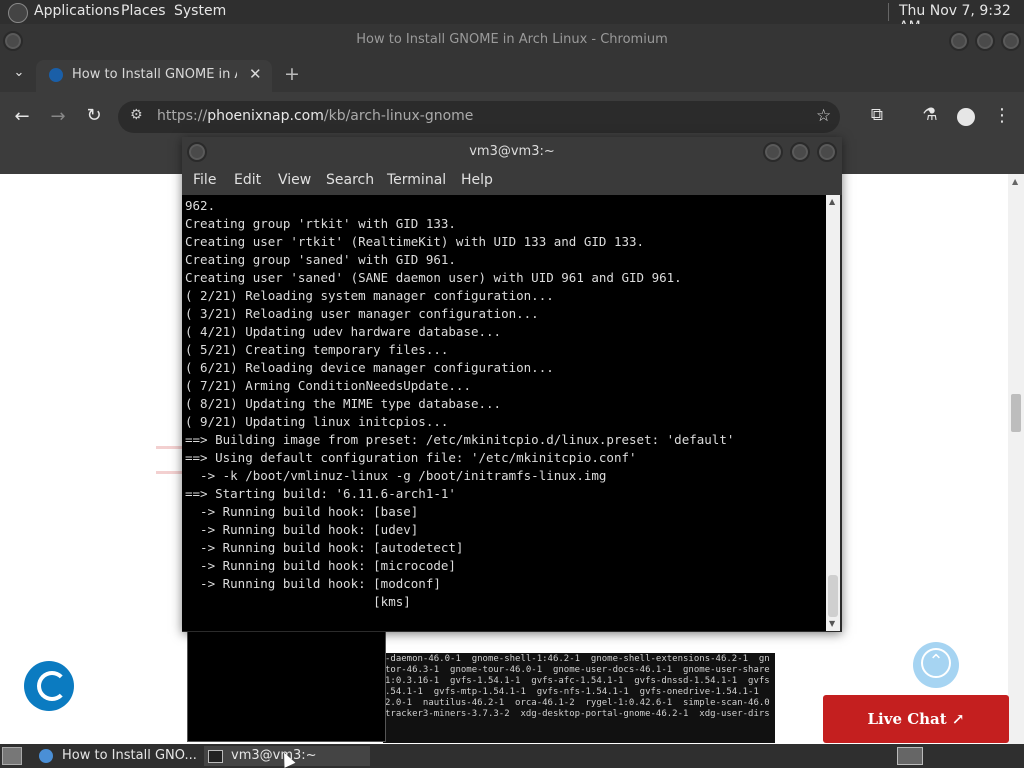 The image size is (1024, 768). What do you see at coordinates (930, 115) in the screenshot?
I see `labs-flask-icon: ⚗` at bounding box center [930, 115].